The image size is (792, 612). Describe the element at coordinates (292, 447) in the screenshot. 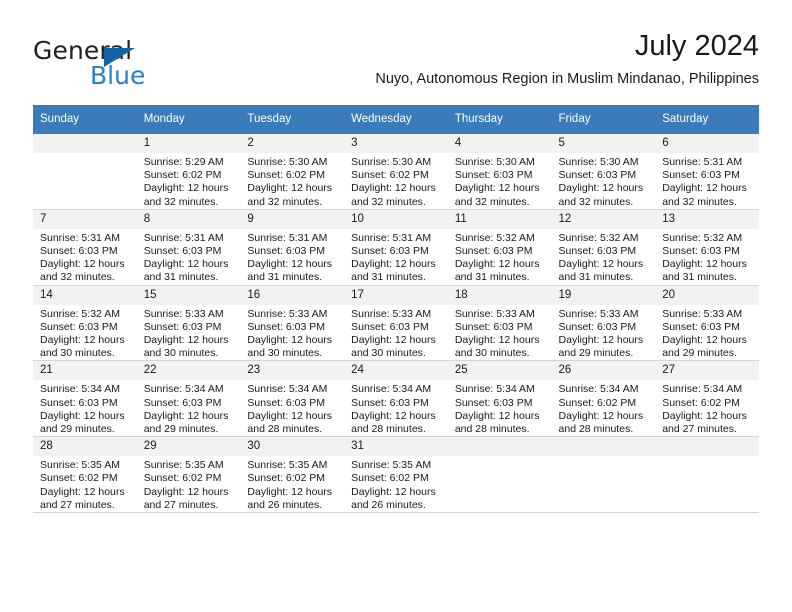

I see `day-number: 30` at that location.